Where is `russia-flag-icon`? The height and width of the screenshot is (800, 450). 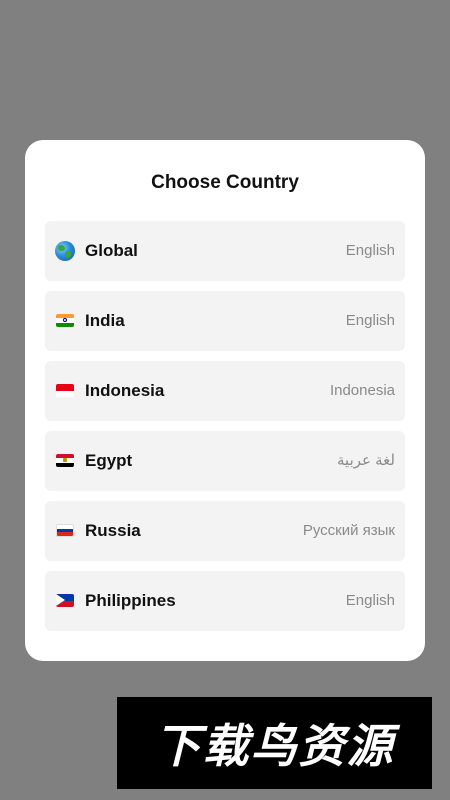 russia-flag-icon is located at coordinates (65, 530).